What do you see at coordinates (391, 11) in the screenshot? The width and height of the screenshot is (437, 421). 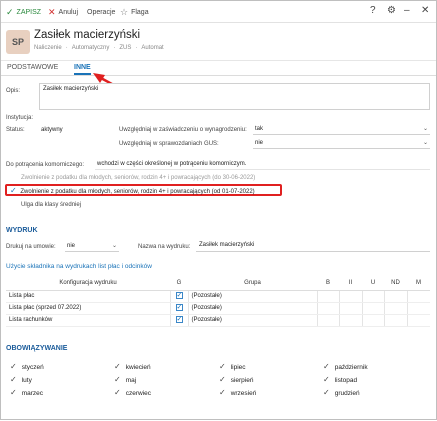 I see `gear-icon: ⚙` at bounding box center [391, 11].